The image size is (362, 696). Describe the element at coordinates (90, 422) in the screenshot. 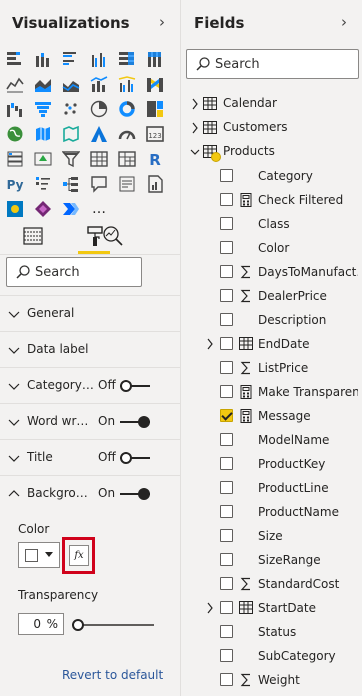

I see `format-section-3: Word wr… On` at that location.